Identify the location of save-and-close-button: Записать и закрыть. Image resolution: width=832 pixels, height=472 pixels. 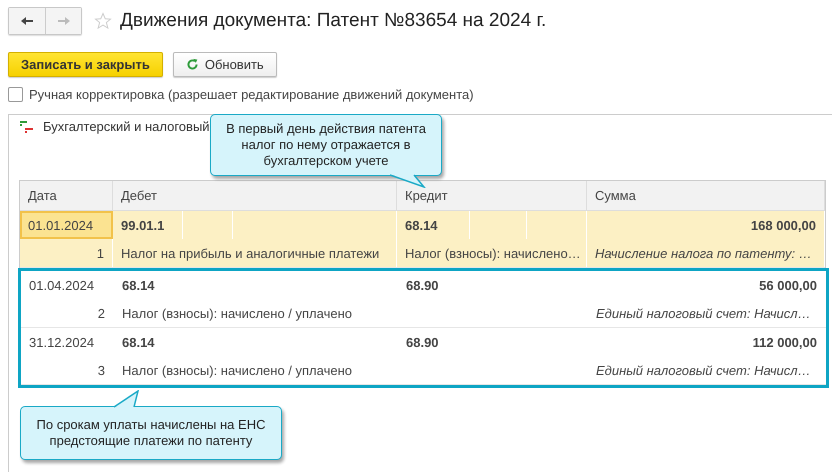
(85, 64).